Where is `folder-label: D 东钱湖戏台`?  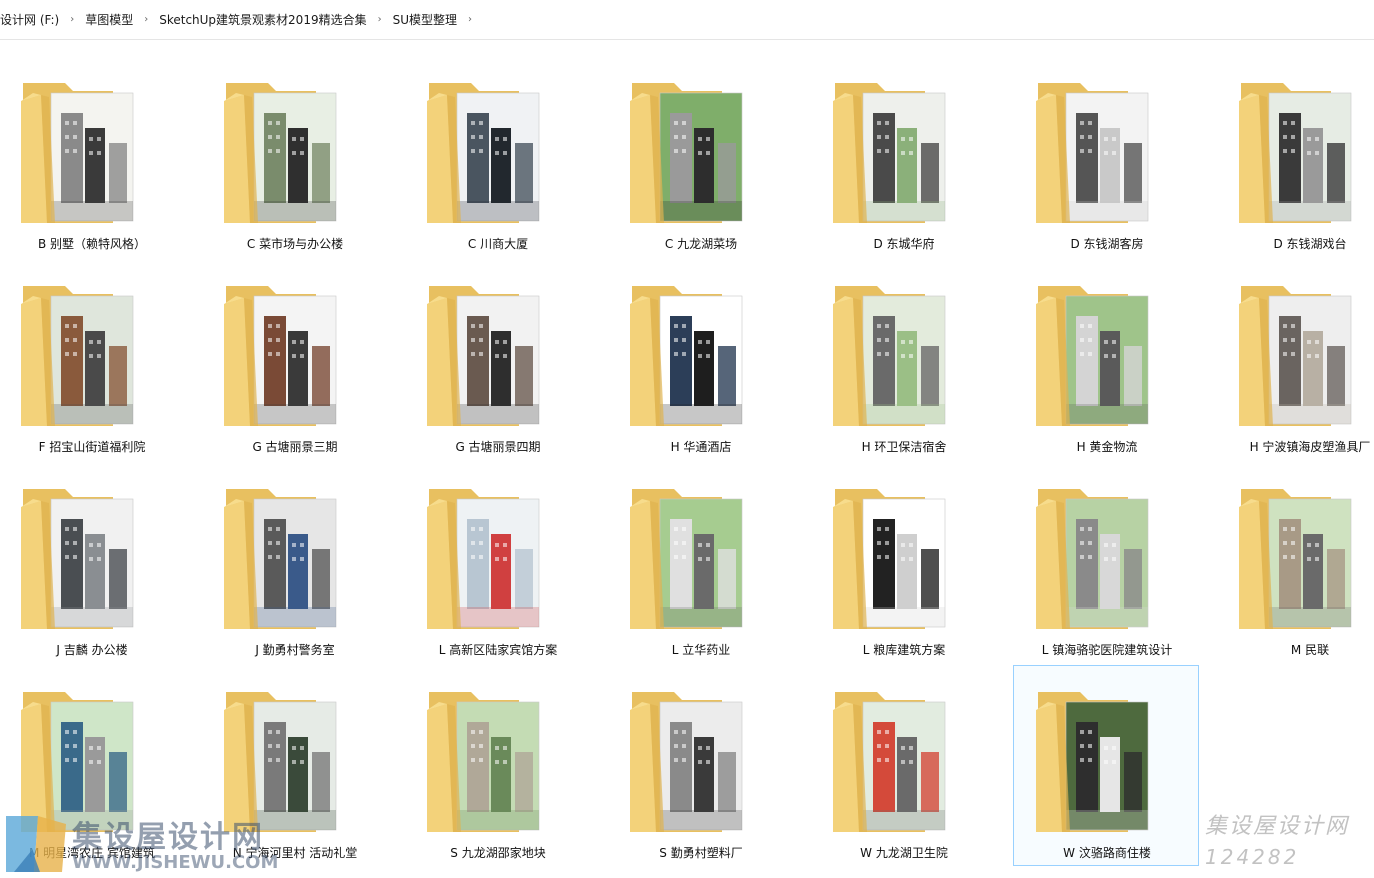 folder-label: D 东钱湖戏台 is located at coordinates (1310, 244).